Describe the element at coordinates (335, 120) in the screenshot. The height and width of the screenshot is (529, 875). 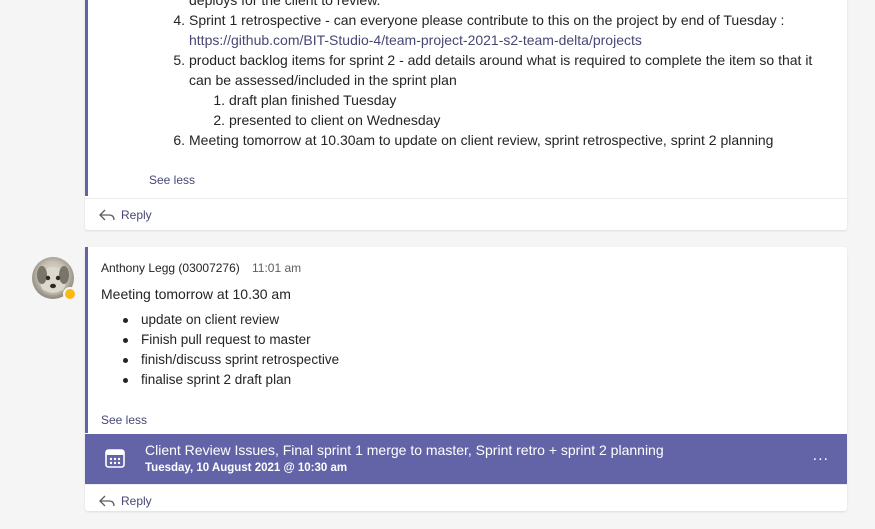
I see `sublist-item-presented: presented to client on Wednesday` at that location.